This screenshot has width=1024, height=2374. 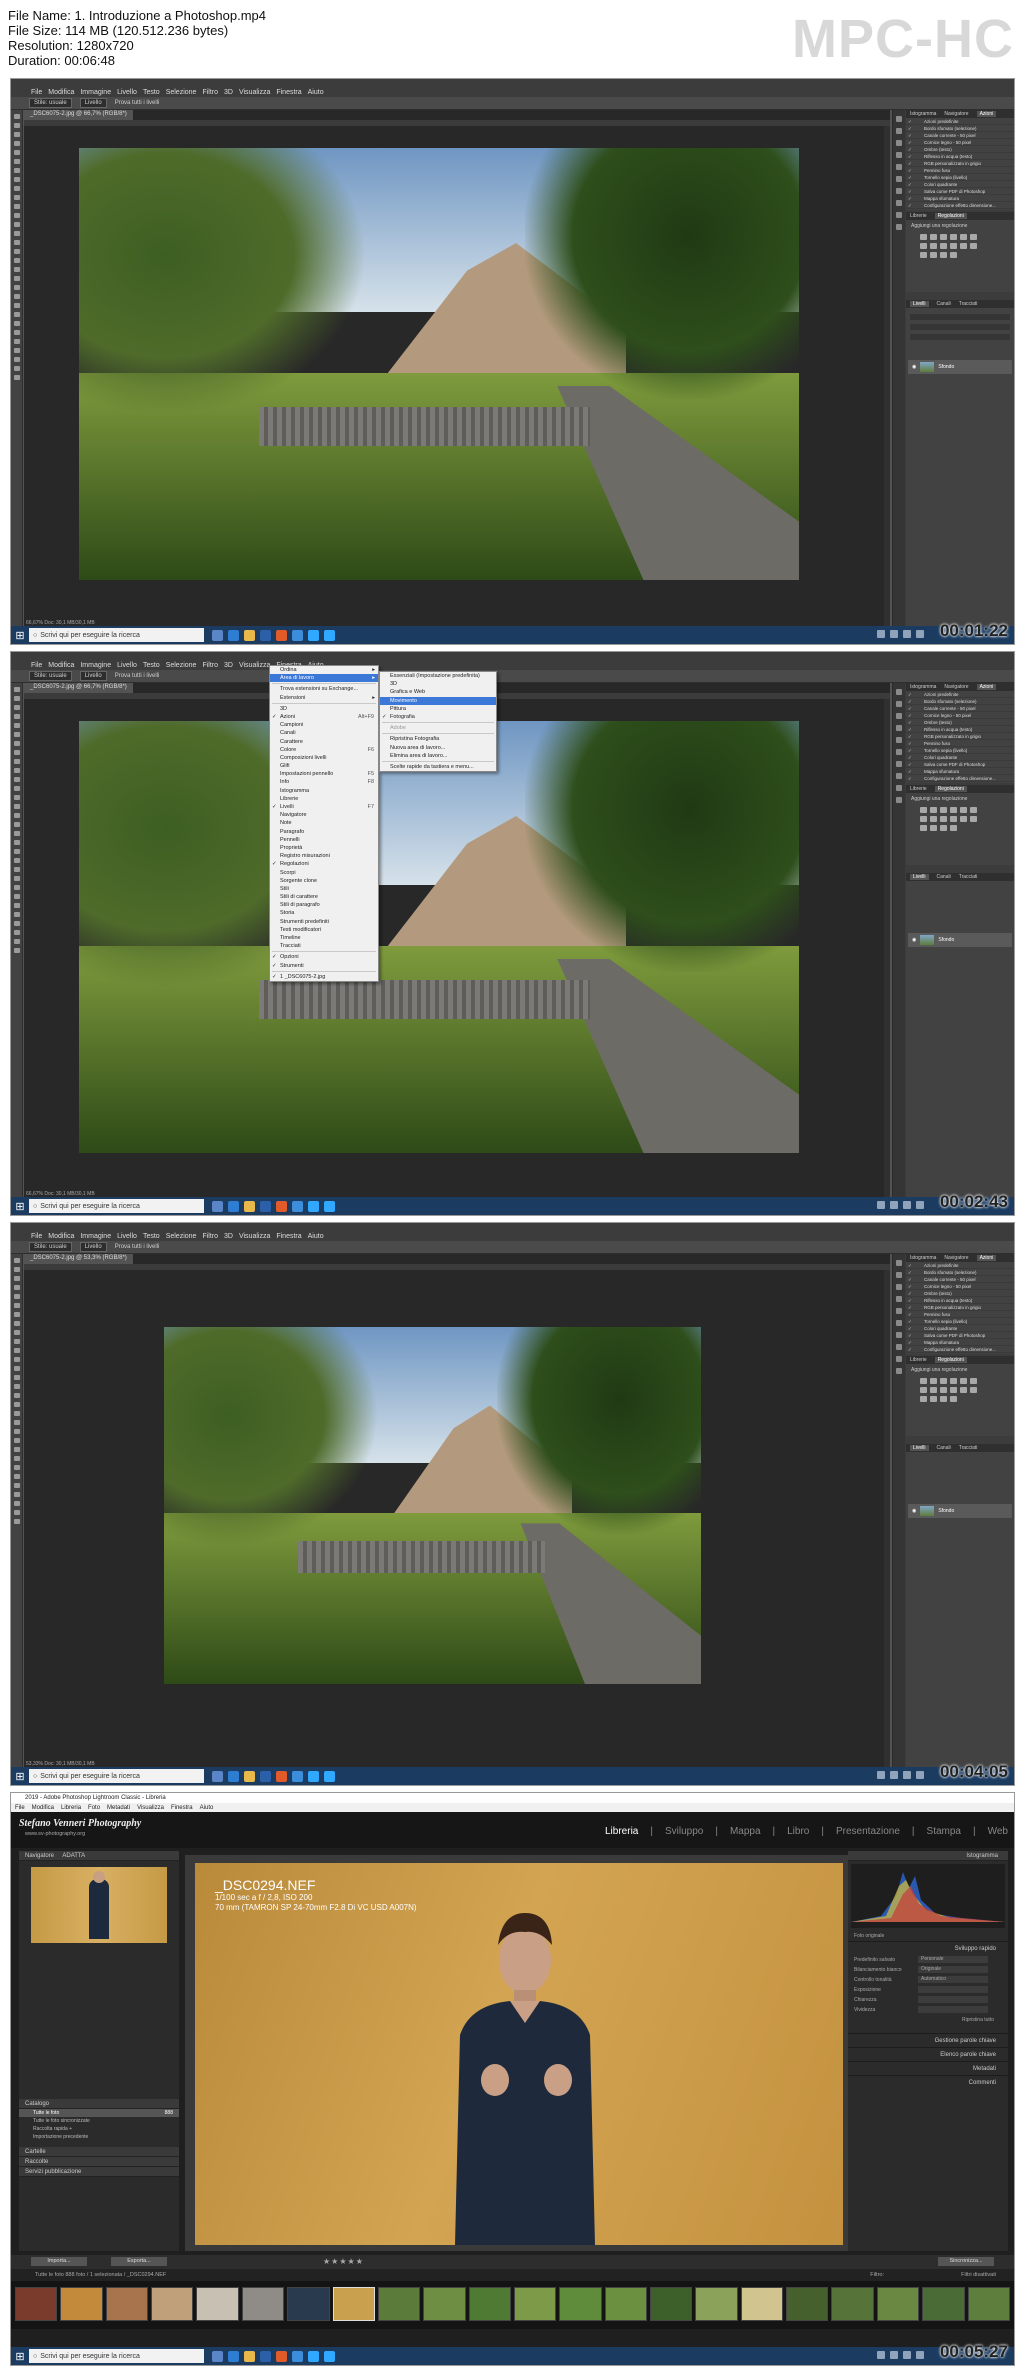 I want to click on adjustment-icons, so click(x=960, y=819).